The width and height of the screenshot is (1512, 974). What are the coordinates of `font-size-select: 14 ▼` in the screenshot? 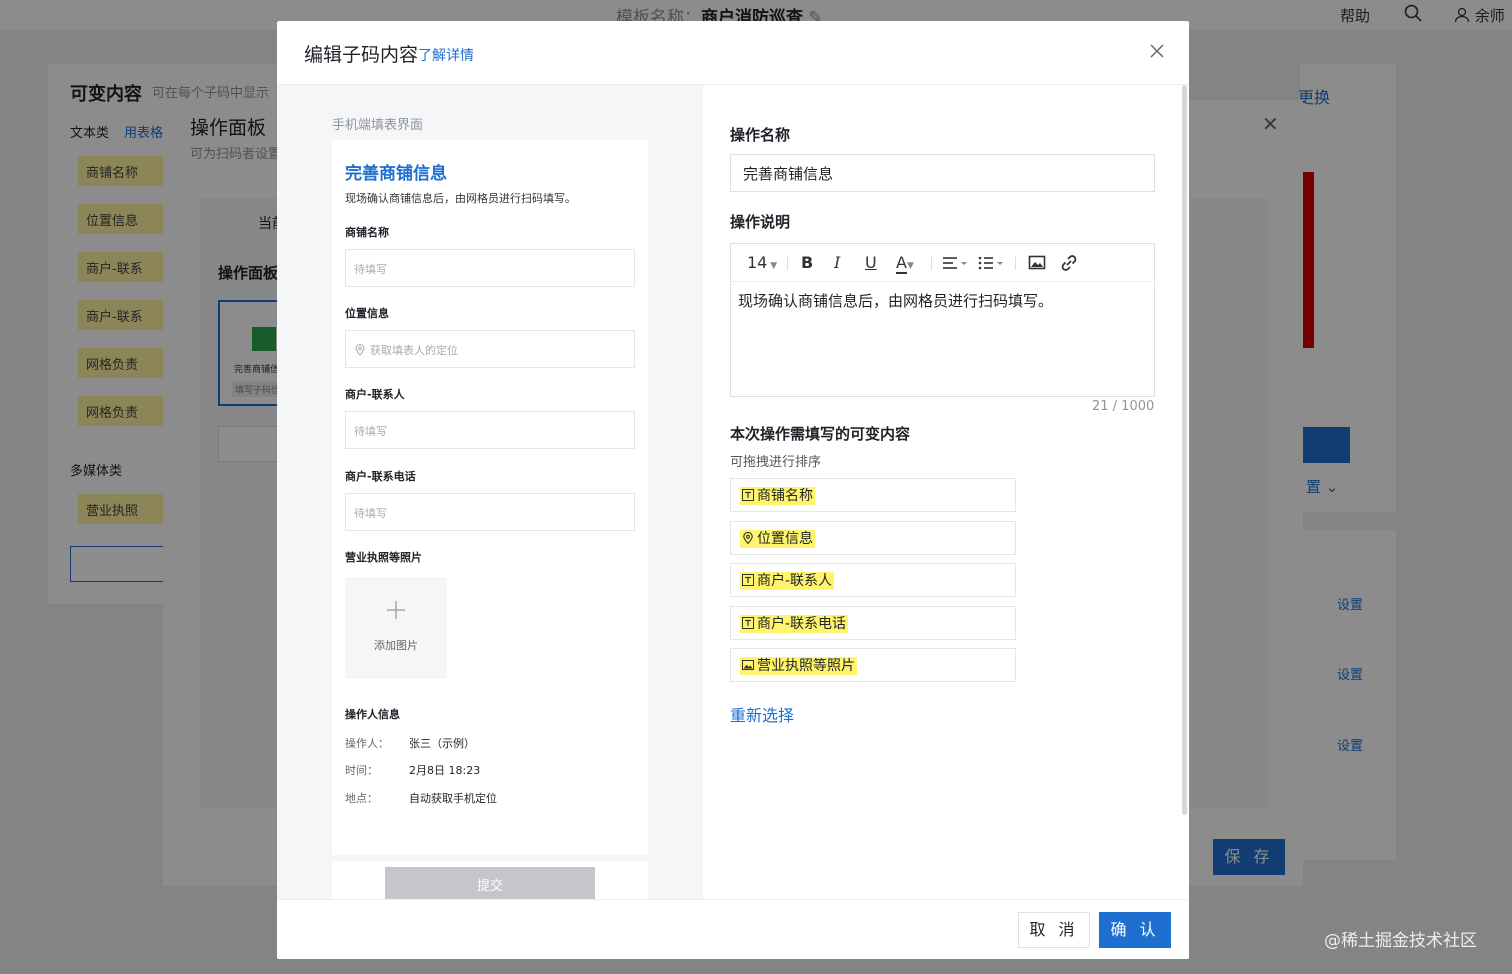 It's located at (762, 263).